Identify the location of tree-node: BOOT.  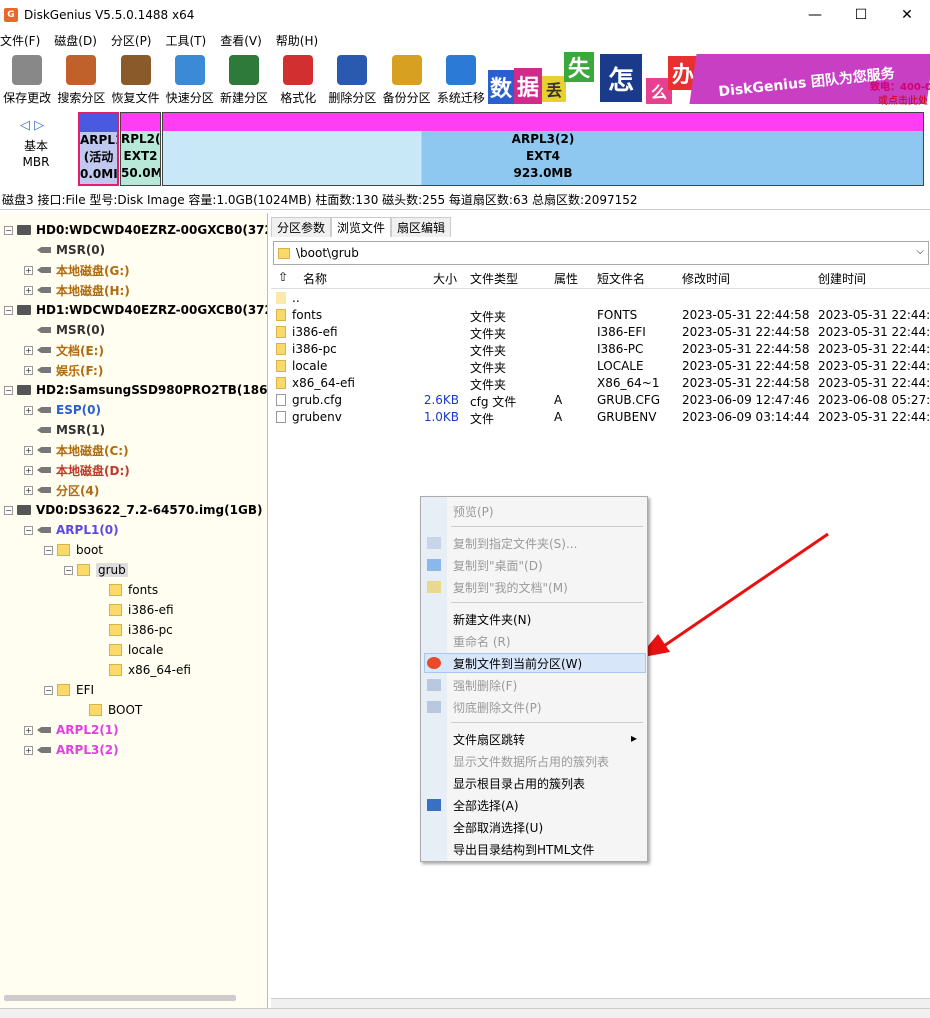
(109, 710).